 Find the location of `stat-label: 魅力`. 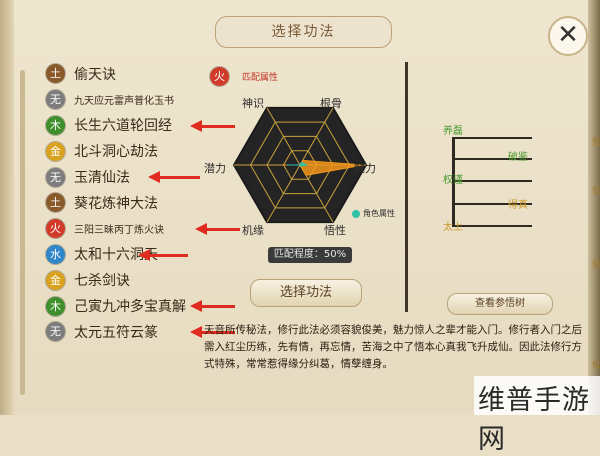

stat-label: 魅力 is located at coordinates (365, 168).